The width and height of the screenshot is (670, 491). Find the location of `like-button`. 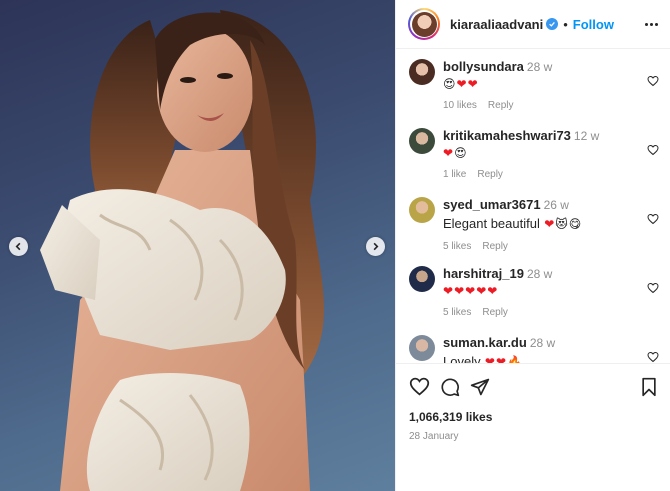

like-button is located at coordinates (419, 386).